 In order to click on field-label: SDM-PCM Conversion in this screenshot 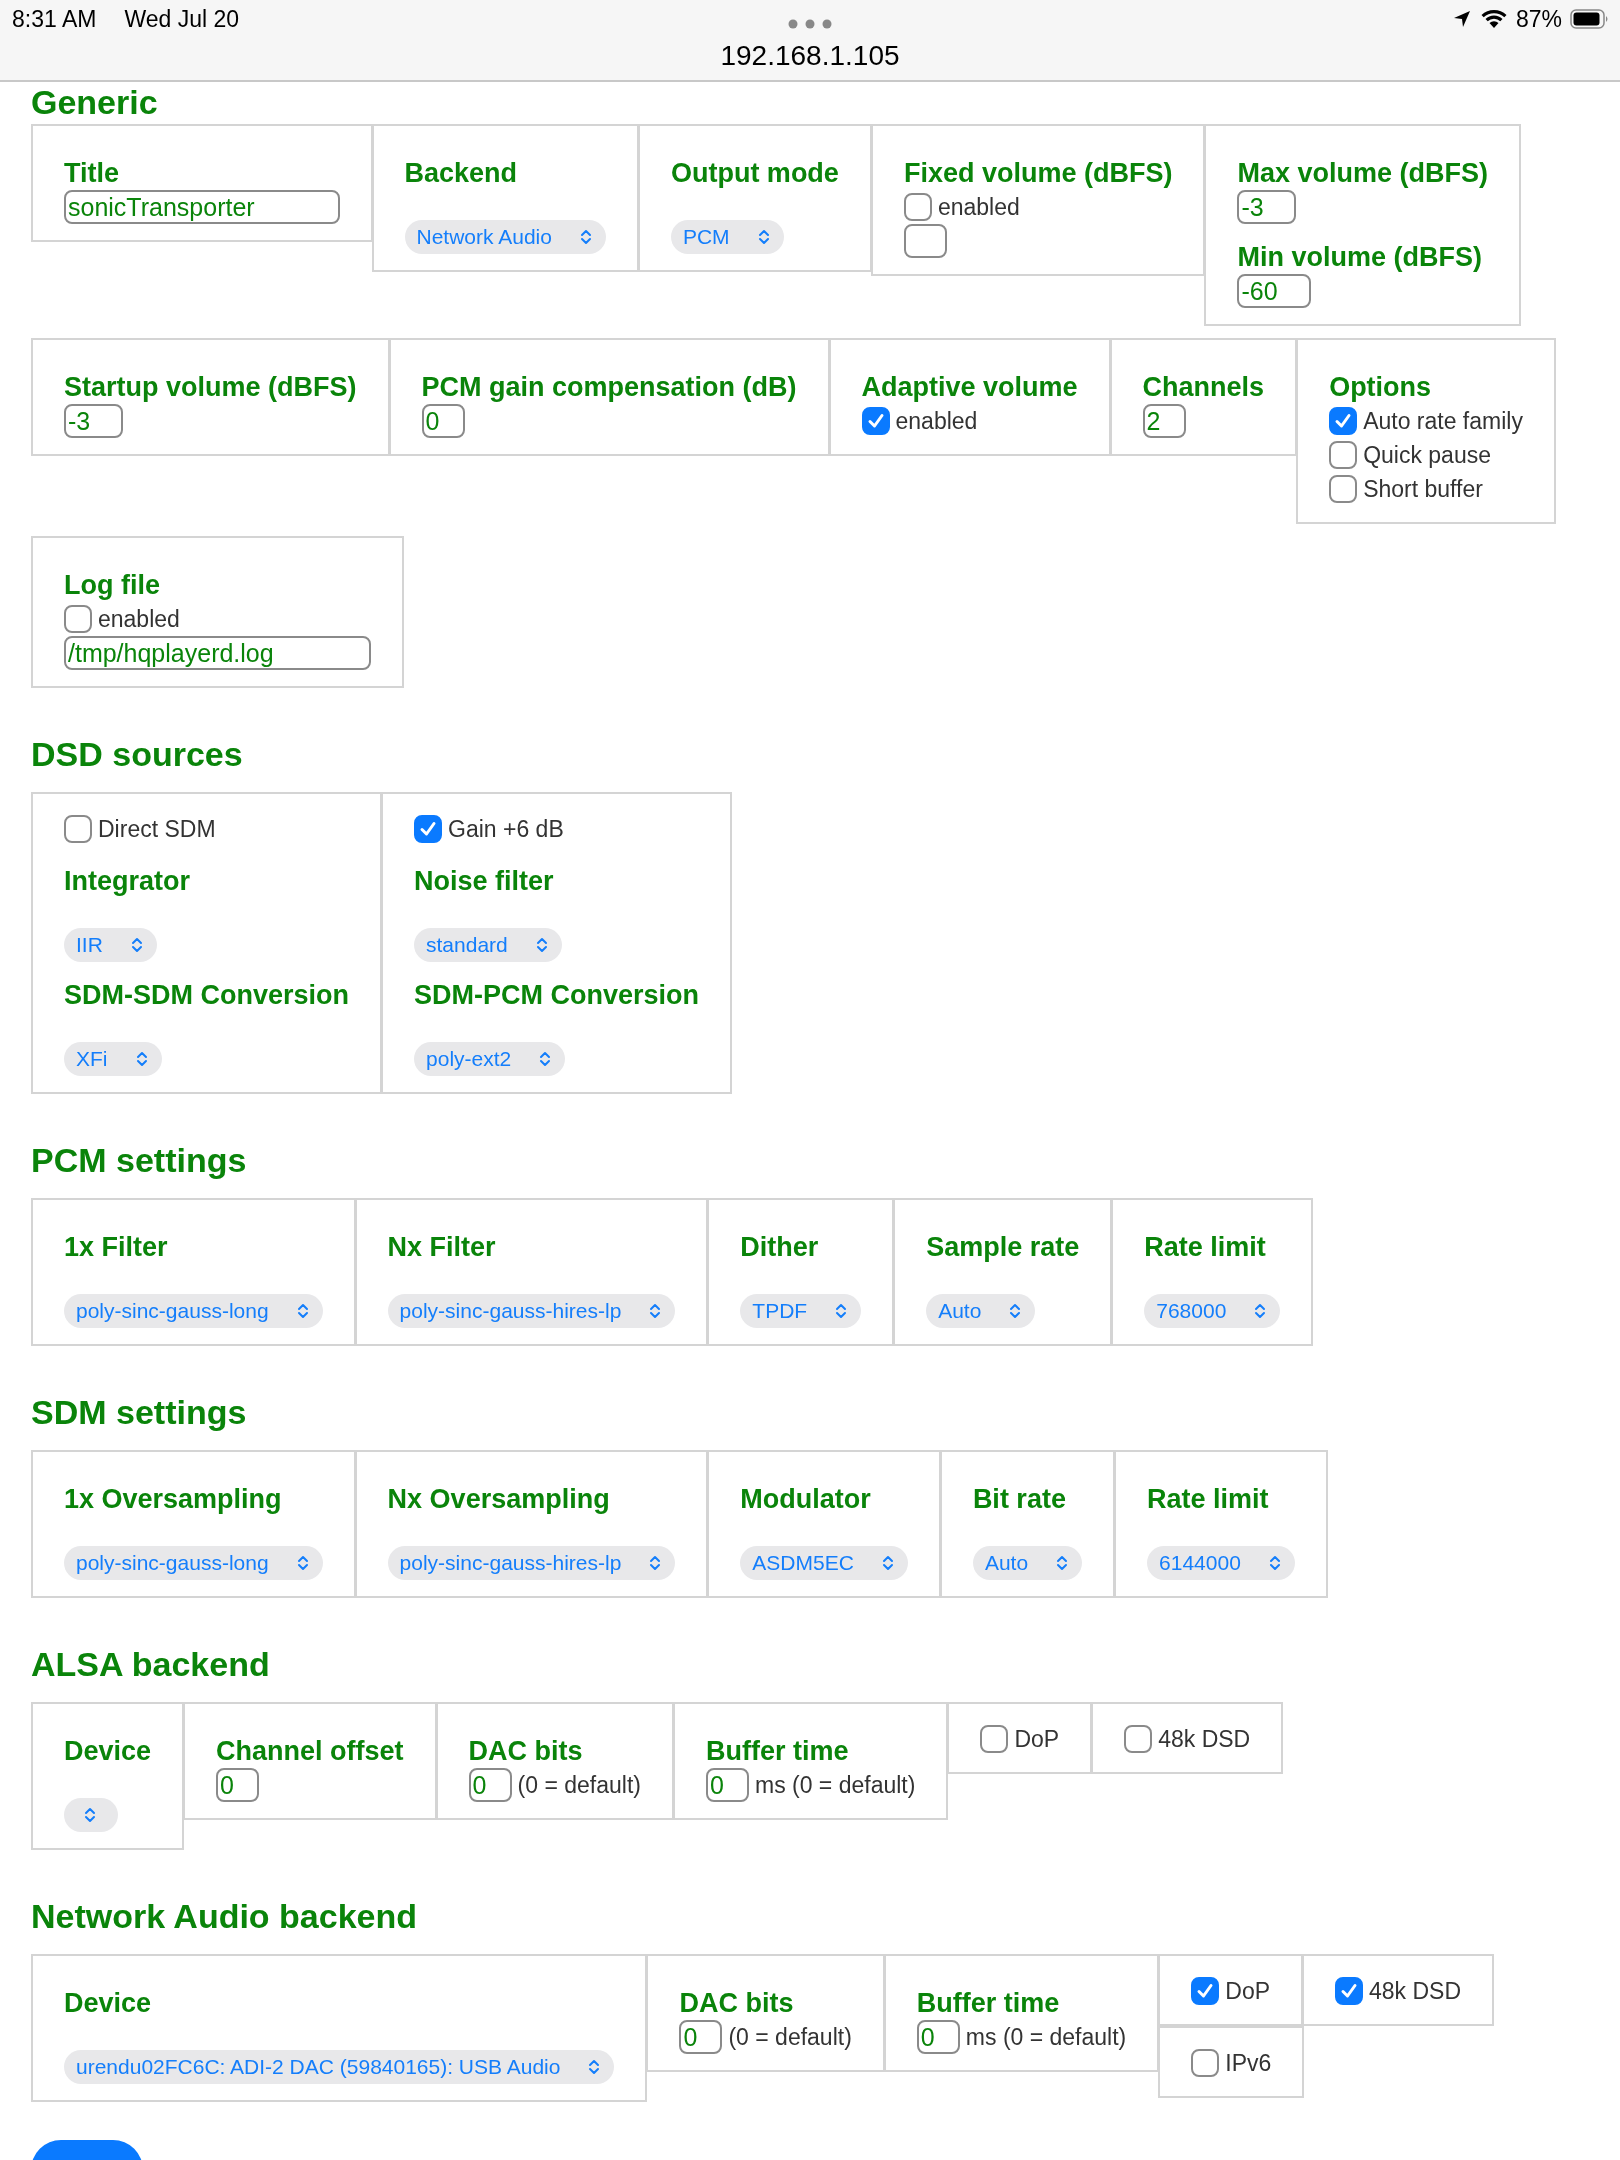, I will do `click(557, 995)`.